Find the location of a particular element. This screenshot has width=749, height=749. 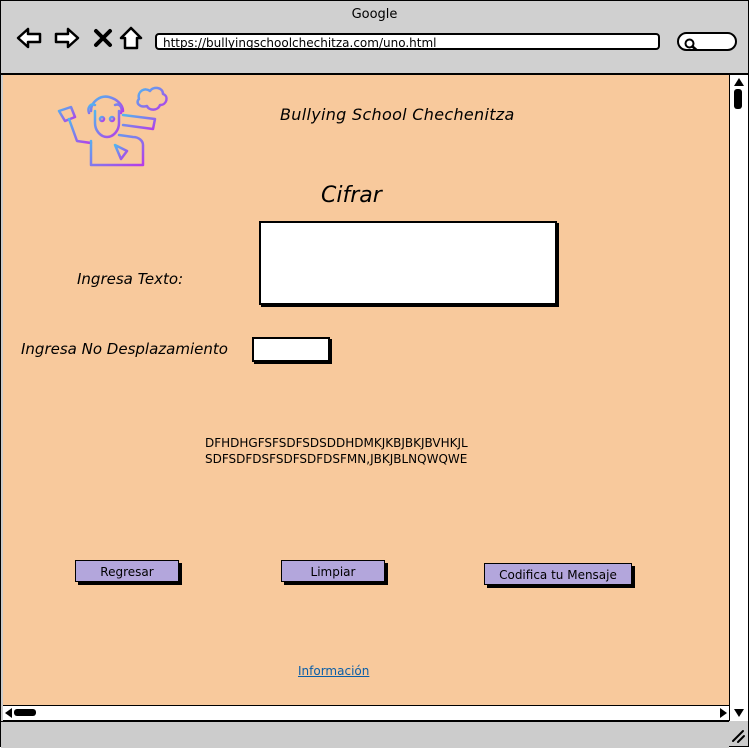

window-title: Google is located at coordinates (374, 14).